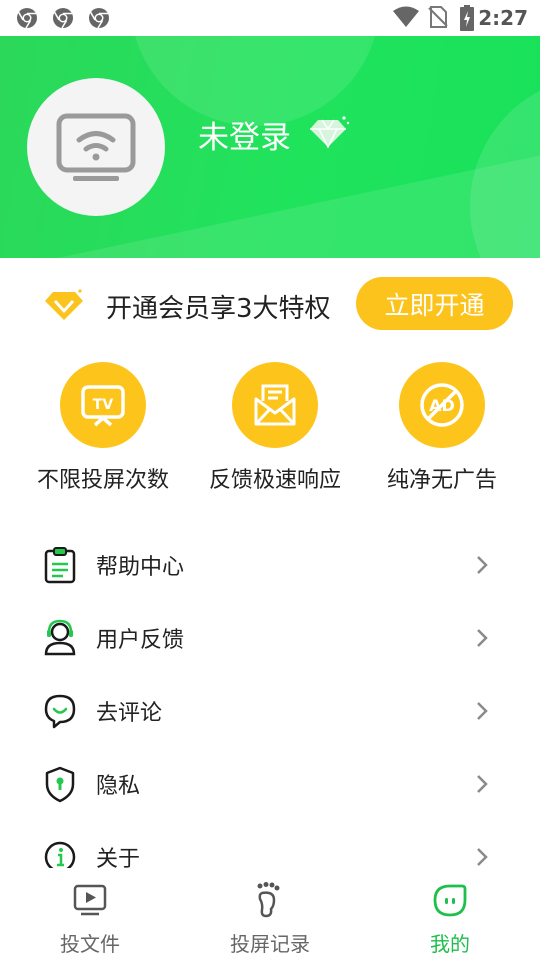 This screenshot has width=540, height=960. What do you see at coordinates (270, 564) in the screenshot?
I see `menu-item-help-center: 帮助中心` at bounding box center [270, 564].